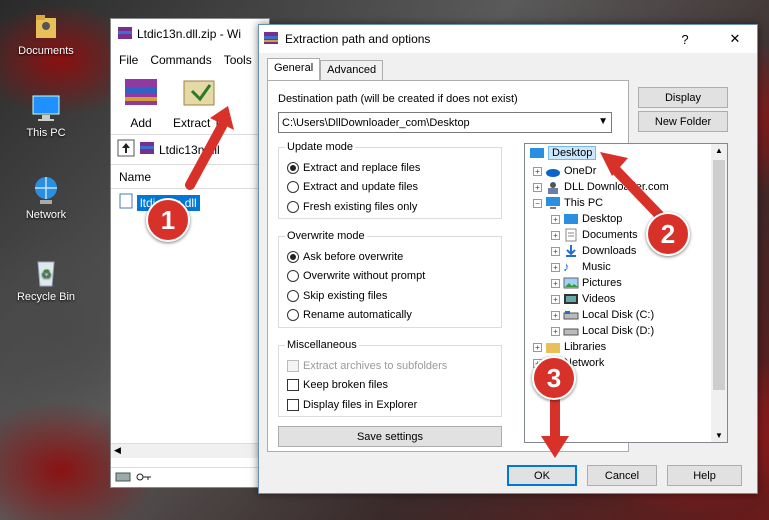  Describe the element at coordinates (555, 447) in the screenshot. I see `arrow-3-head` at that location.